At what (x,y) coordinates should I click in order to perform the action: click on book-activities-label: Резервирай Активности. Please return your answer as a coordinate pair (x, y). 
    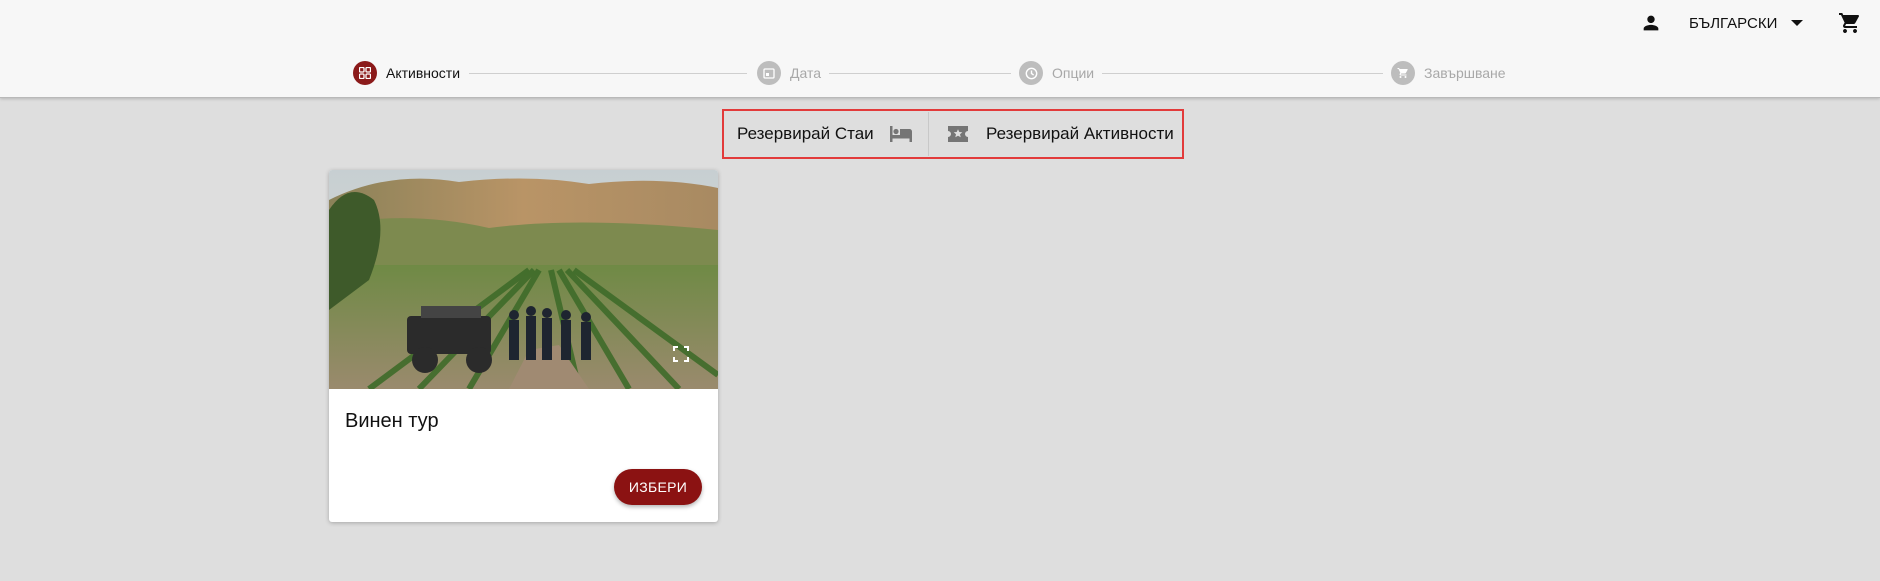
    Looking at the image, I should click on (1080, 133).